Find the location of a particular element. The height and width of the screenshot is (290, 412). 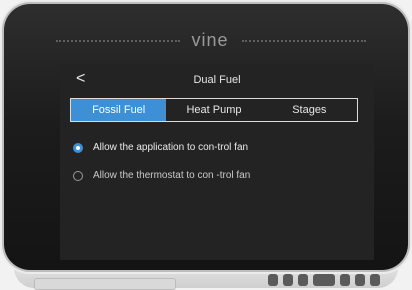

brand-divider-left is located at coordinates (118, 41).